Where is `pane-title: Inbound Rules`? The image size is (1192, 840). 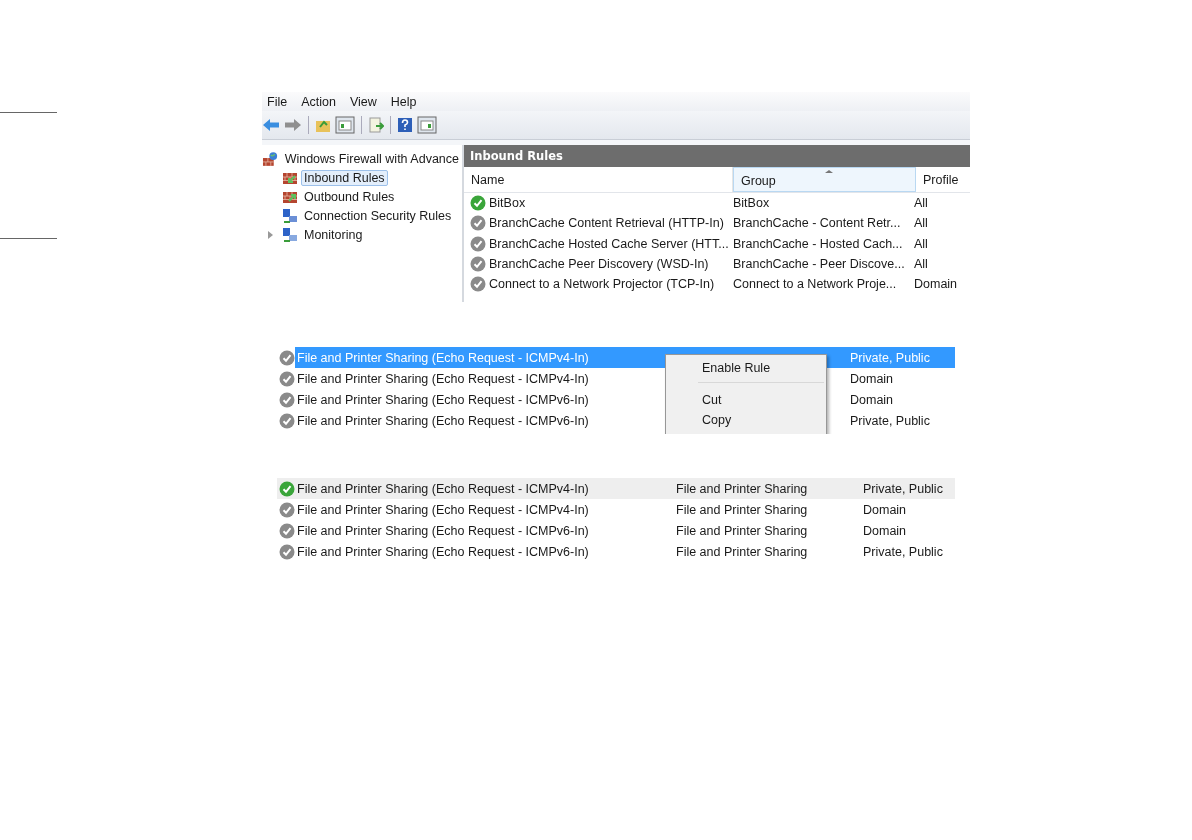 pane-title: Inbound Rules is located at coordinates (717, 156).